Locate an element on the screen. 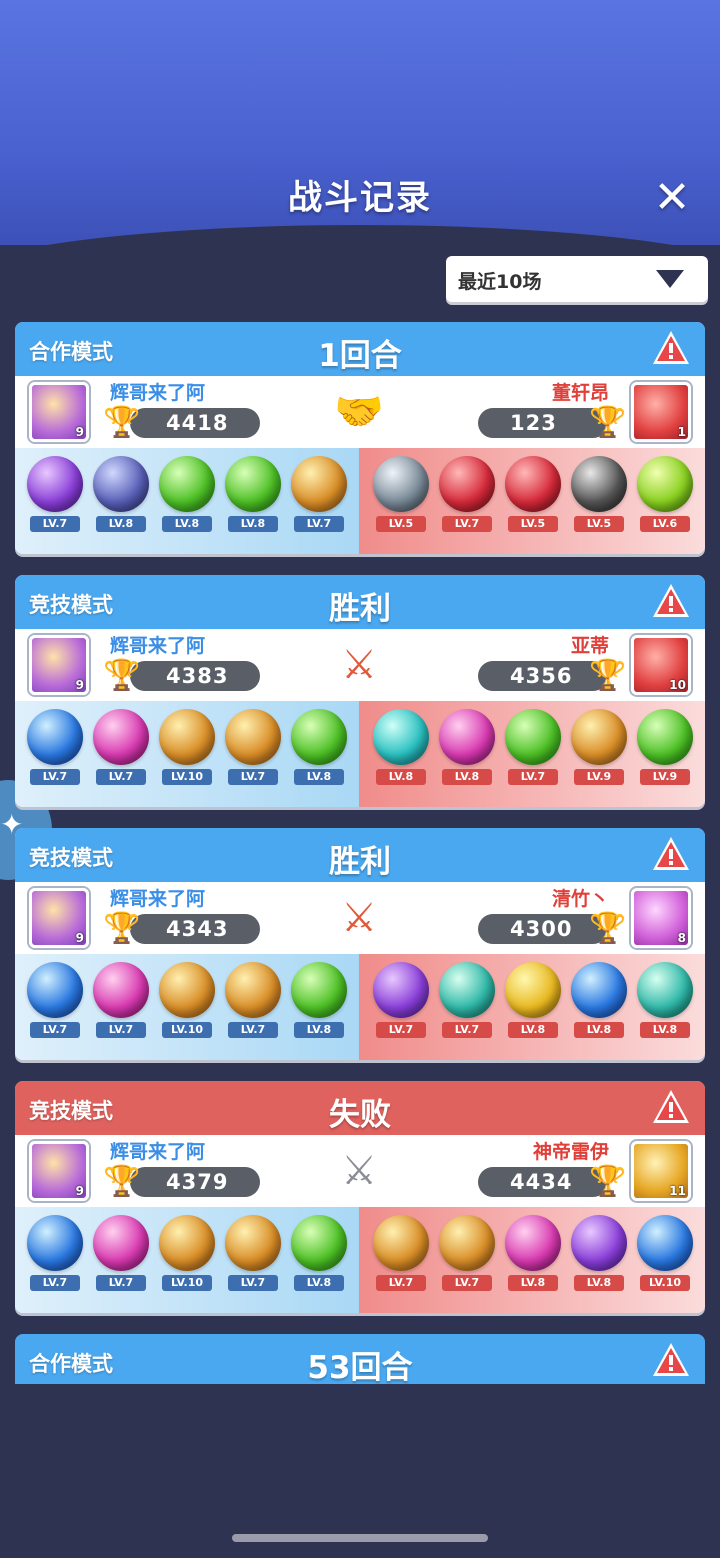 This screenshot has height=1558, width=720. player-trophies: 4343 is located at coordinates (195, 929).